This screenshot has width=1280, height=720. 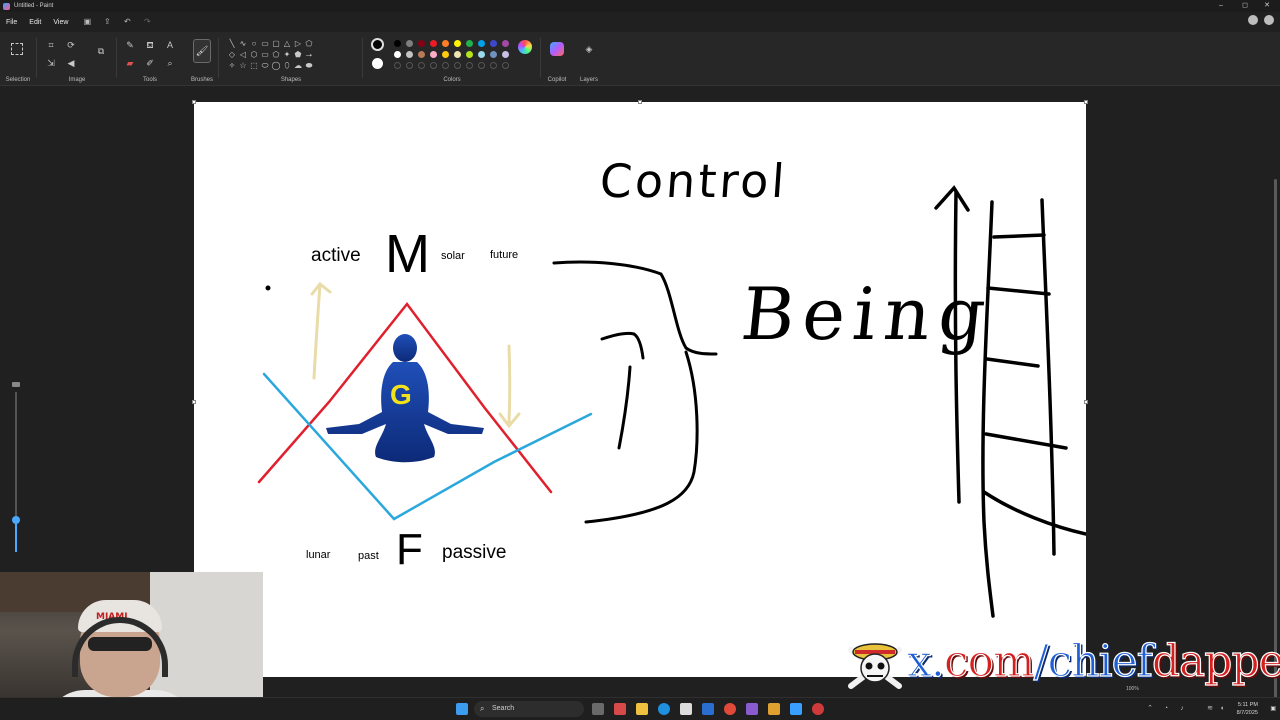 What do you see at coordinates (1221, 6) in the screenshot?
I see `minimize-button: –` at bounding box center [1221, 6].